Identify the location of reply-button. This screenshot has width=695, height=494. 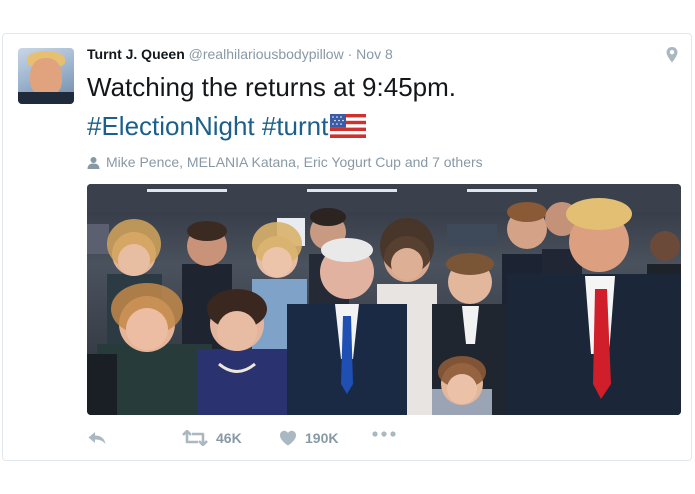
(97, 438).